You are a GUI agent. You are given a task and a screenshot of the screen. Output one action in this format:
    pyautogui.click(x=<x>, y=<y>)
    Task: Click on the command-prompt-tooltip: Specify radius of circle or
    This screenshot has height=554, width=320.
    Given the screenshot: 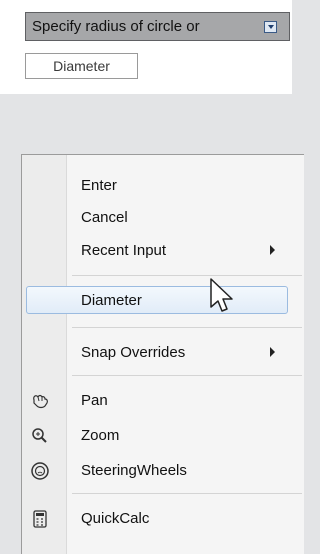 What is the action you would take?
    pyautogui.click(x=157, y=26)
    